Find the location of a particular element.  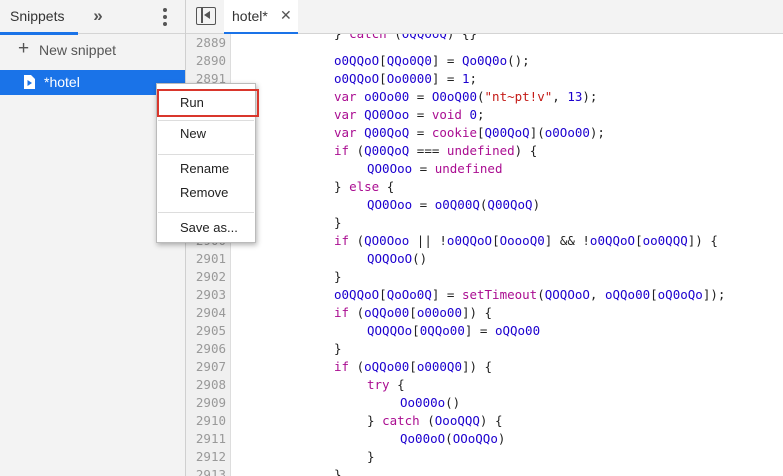

code-line: 2913} is located at coordinates (484, 471).